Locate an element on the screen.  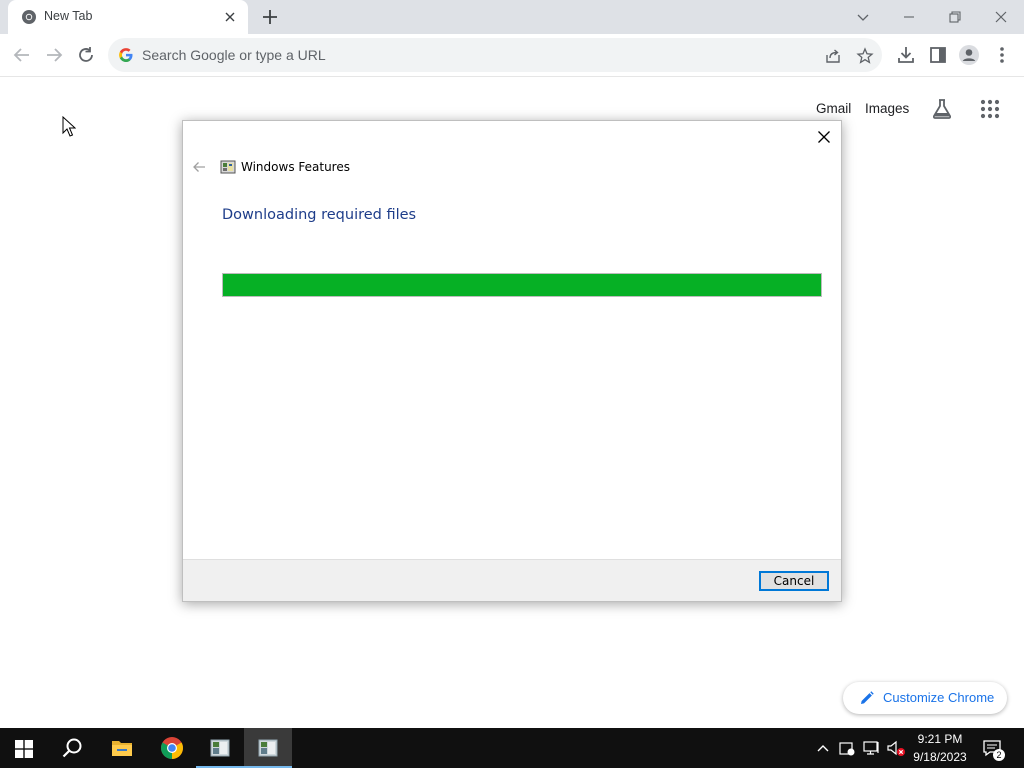
dialog-footer: Cancel is located at coordinates (512, 580).